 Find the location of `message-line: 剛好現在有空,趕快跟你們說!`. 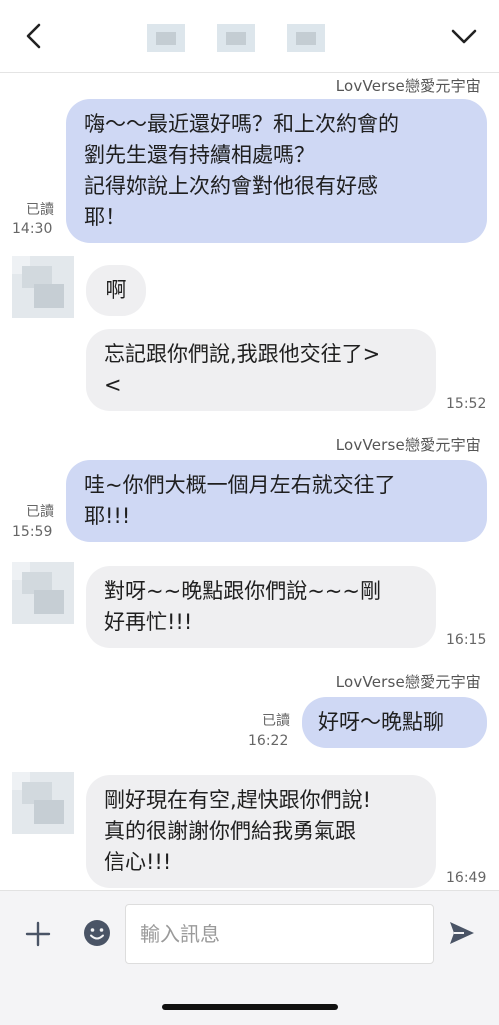

message-line: 剛好現在有空,趕快跟你們說! is located at coordinates (238, 800).